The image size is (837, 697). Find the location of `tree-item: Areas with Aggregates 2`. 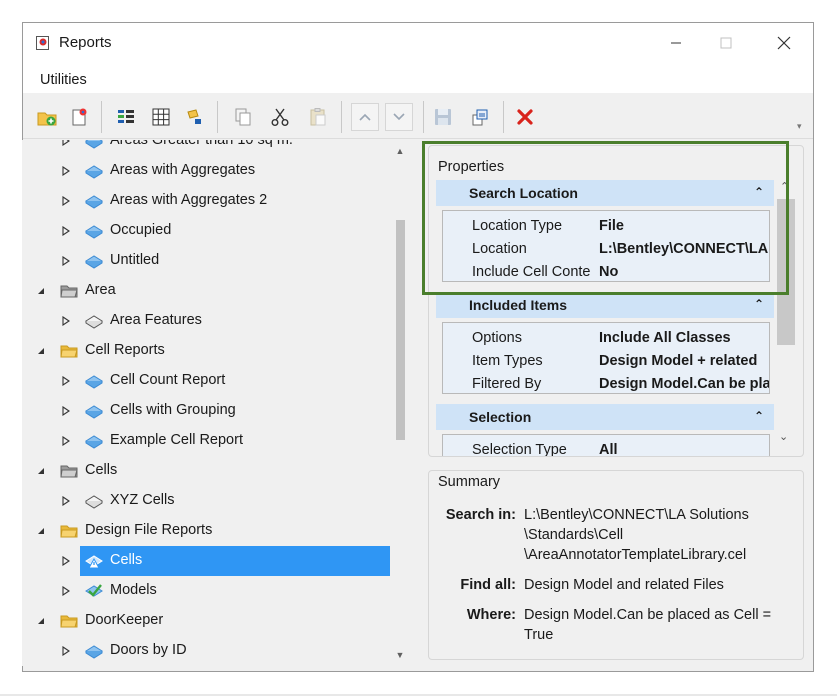

tree-item: Areas with Aggregates 2 is located at coordinates (207, 201).